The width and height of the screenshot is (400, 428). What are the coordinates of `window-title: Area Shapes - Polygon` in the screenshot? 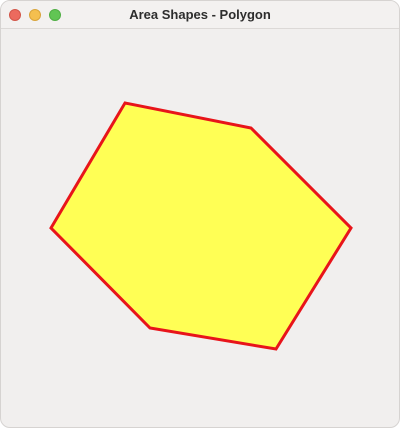 It's located at (200, 14).